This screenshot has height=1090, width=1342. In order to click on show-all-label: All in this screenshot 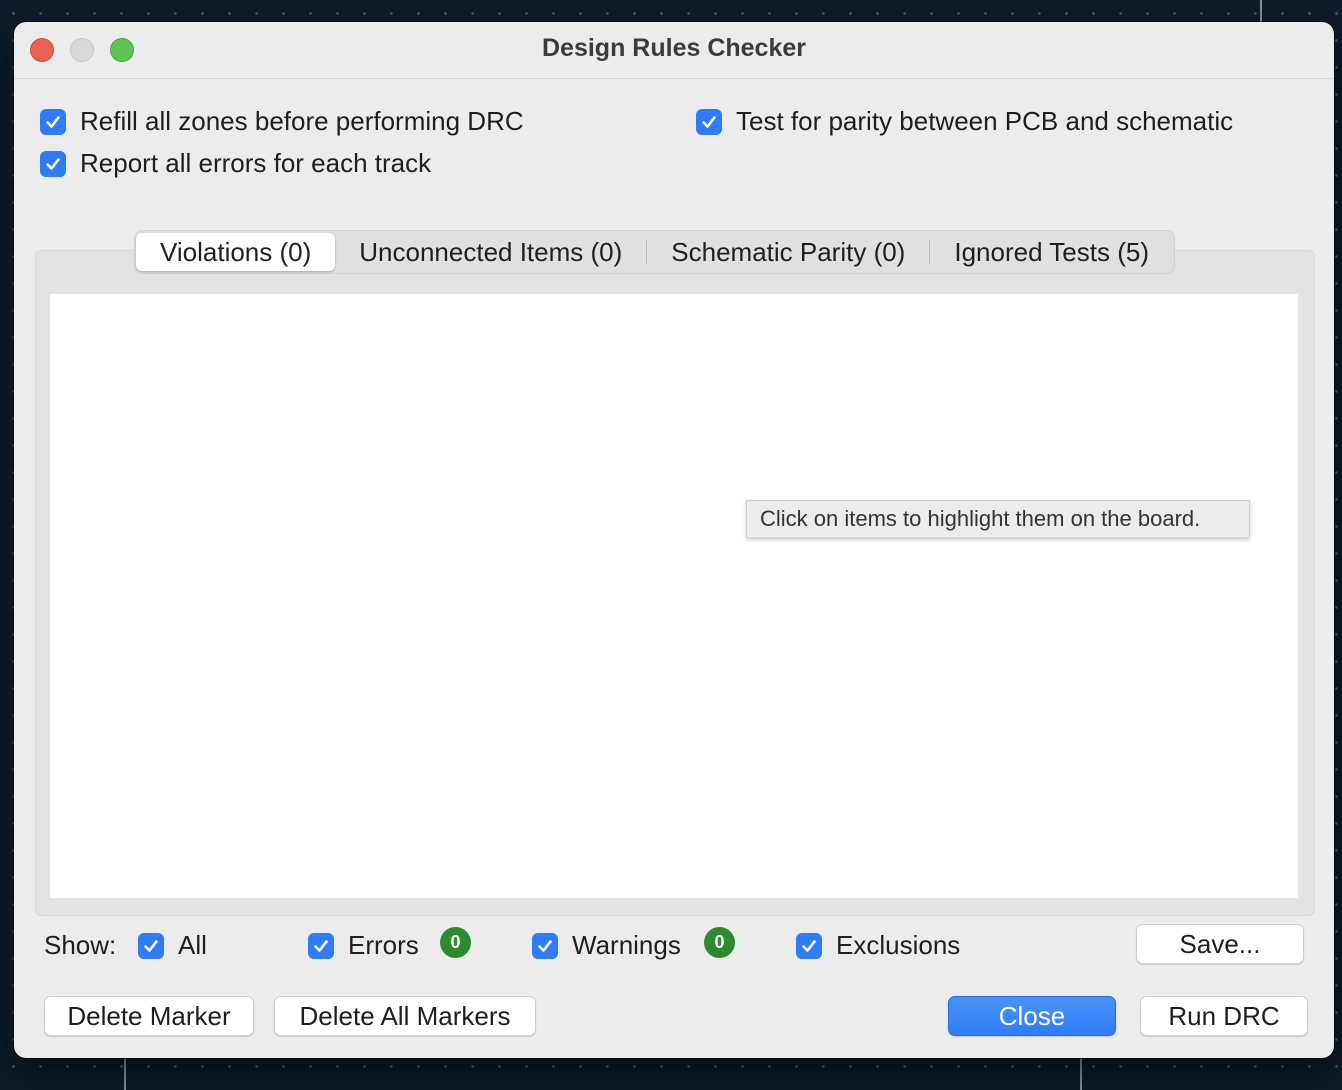, I will do `click(192, 945)`.